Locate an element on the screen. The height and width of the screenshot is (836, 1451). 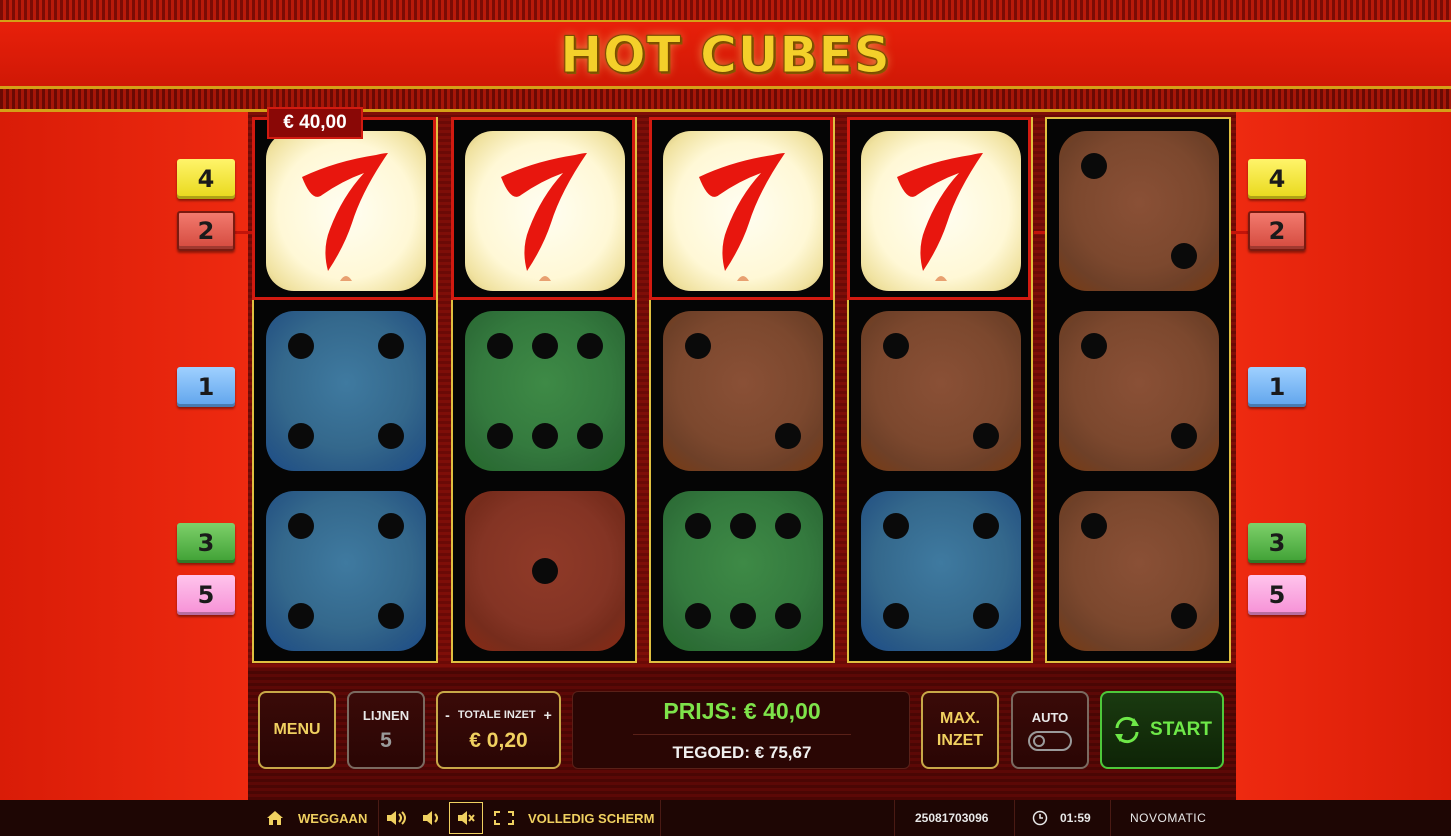
line-badge-right: 1 is located at coordinates (1277, 387).